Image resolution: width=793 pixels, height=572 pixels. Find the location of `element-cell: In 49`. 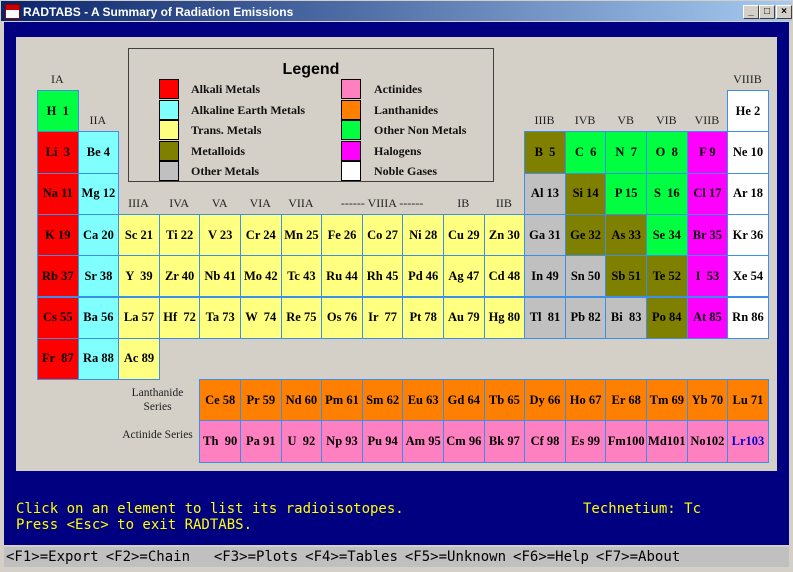

element-cell: In 49 is located at coordinates (545, 276).